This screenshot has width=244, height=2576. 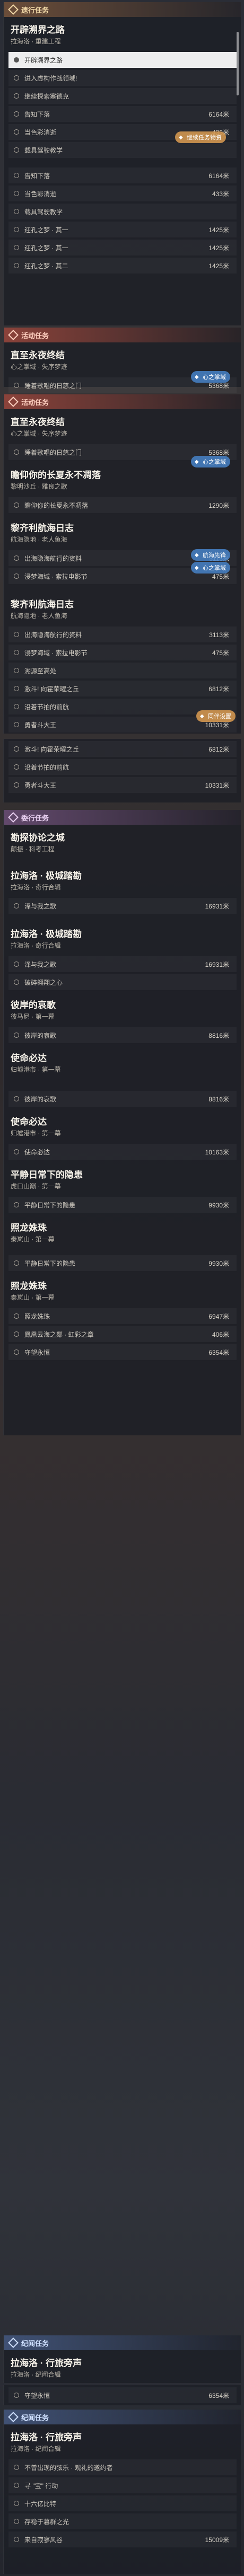 I want to click on step-distance: 9930米, so click(x=219, y=1205).